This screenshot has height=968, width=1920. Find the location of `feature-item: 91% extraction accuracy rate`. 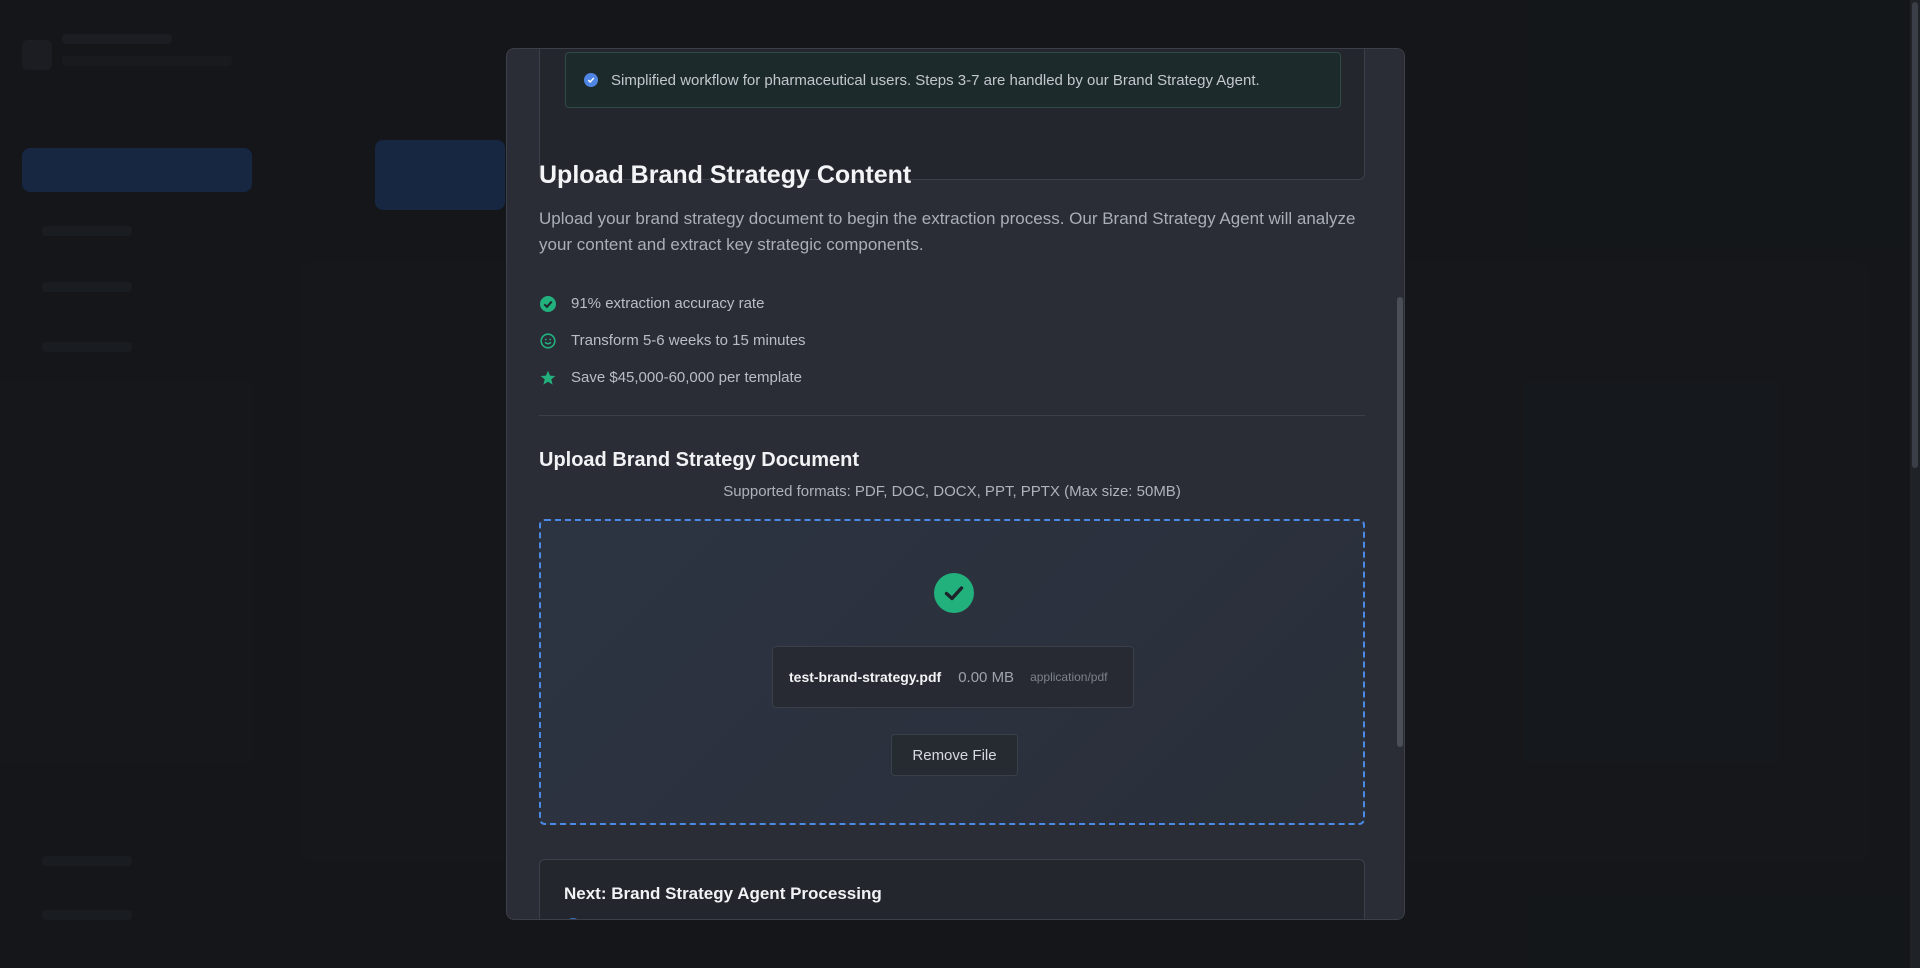

feature-item: 91% extraction accuracy rate is located at coordinates (672, 303).